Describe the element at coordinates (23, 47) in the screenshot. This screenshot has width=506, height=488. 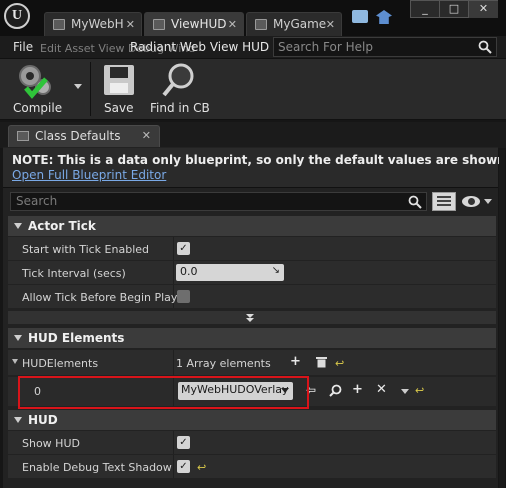
I see `menu-file: File` at that location.